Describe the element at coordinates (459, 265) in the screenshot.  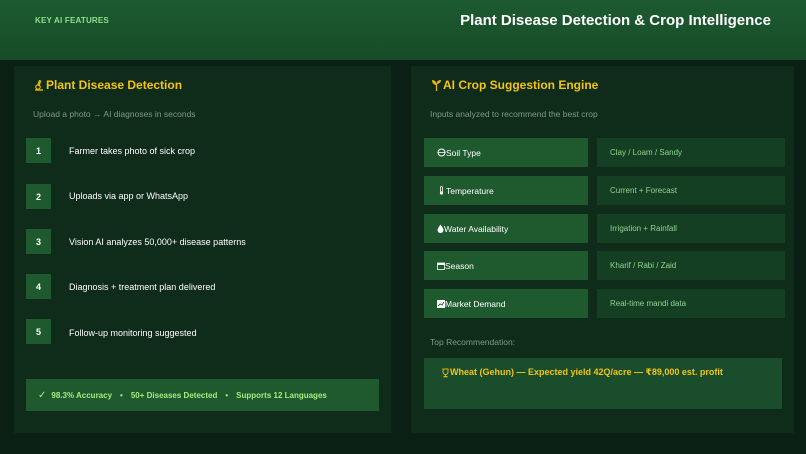
I see `input-label-text: Season` at that location.